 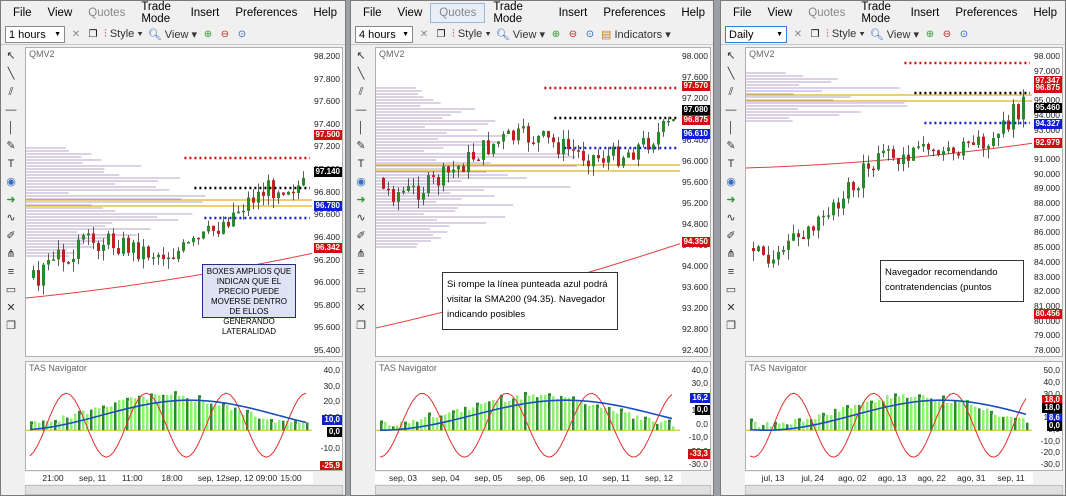 What do you see at coordinates (384, 34) in the screenshot?
I see `timeframe-select: 4 hours ▼` at bounding box center [384, 34].